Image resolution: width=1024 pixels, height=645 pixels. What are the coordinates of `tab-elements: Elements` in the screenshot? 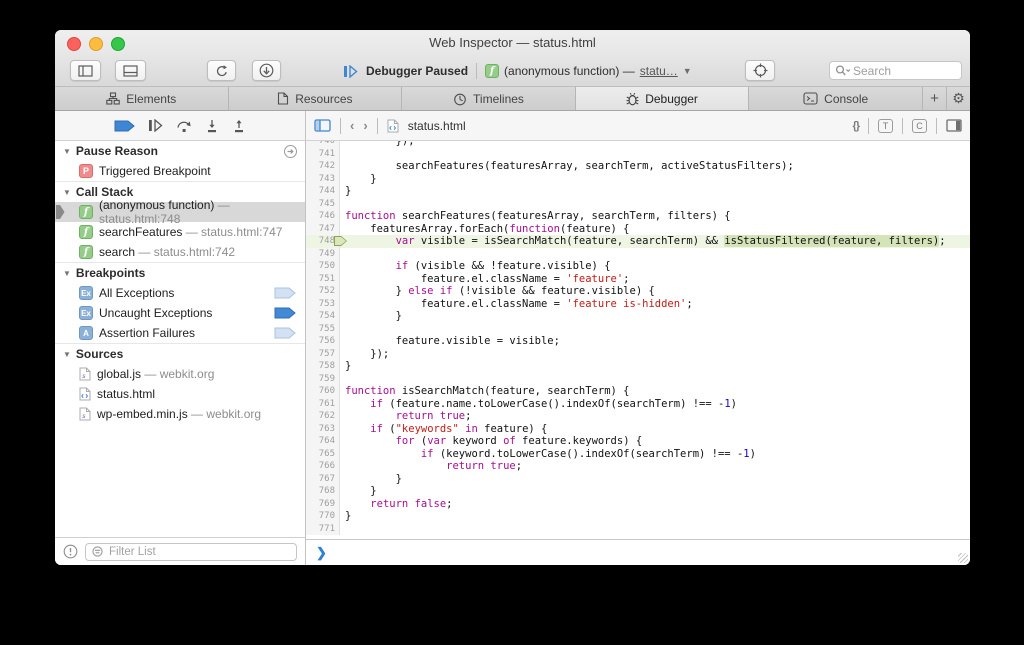 It's located at (142, 98).